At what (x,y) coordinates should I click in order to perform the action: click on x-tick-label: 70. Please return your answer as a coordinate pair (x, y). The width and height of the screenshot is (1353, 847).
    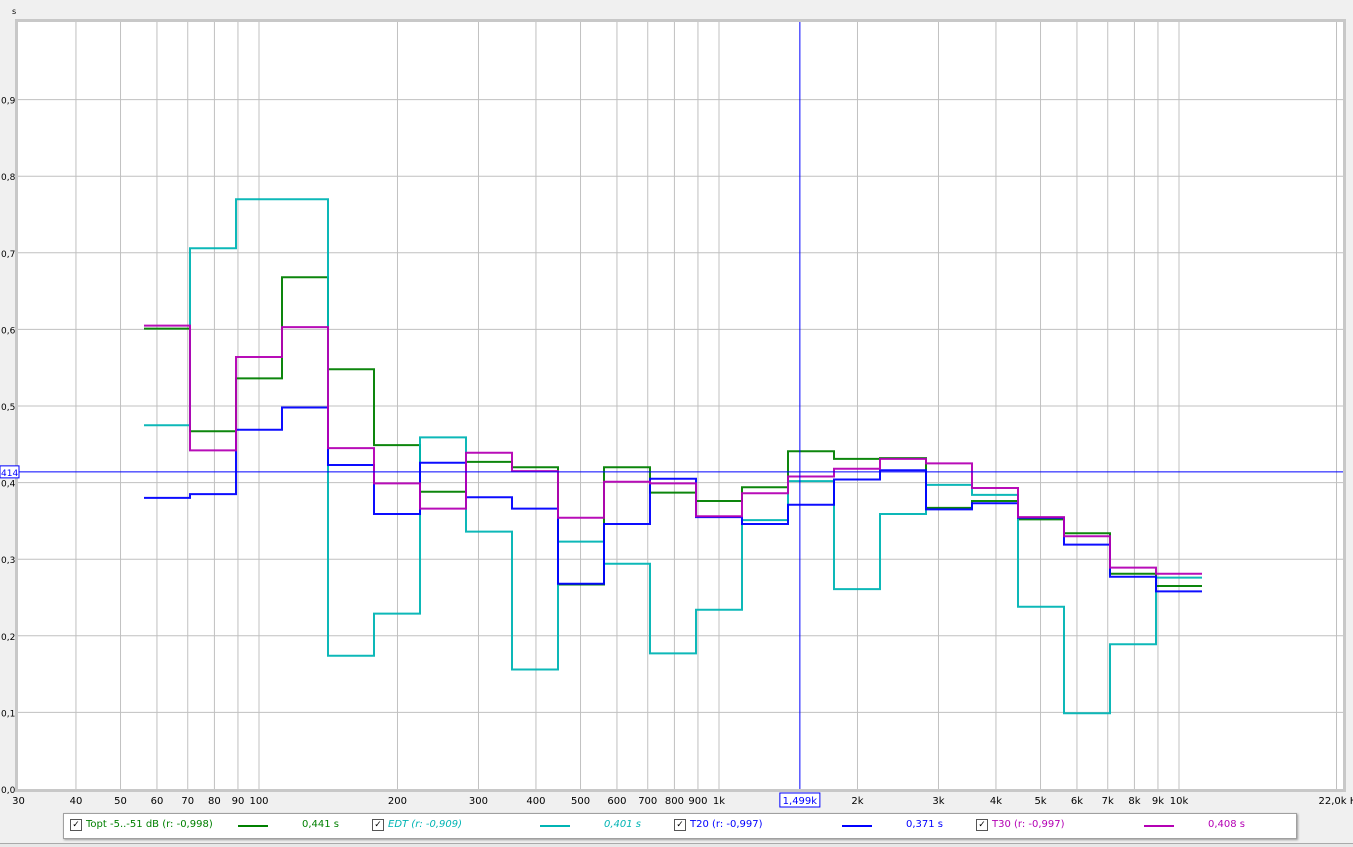
    Looking at the image, I should click on (187, 801).